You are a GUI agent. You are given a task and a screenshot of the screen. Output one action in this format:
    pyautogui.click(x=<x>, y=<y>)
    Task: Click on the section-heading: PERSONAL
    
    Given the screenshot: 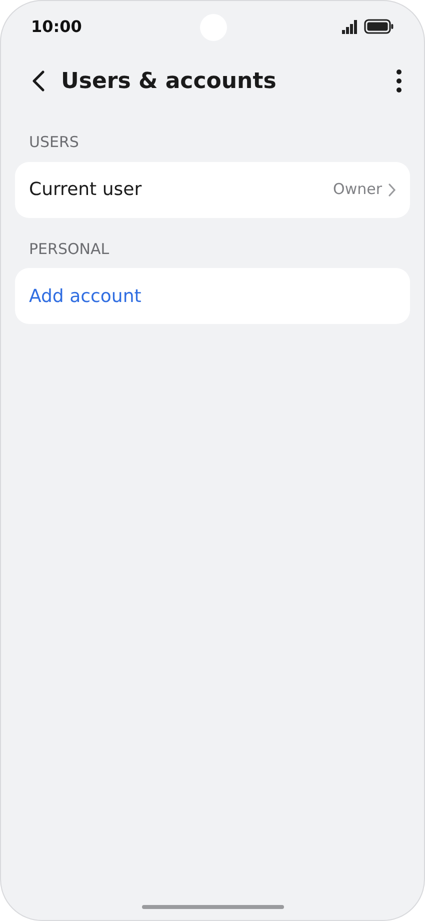 What is the action you would take?
    pyautogui.click(x=69, y=249)
    